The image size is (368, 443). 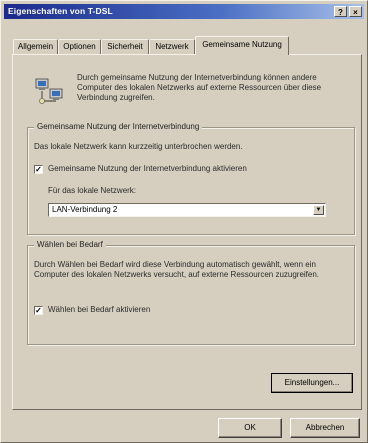 I want to click on help-button: ?, so click(x=340, y=11).